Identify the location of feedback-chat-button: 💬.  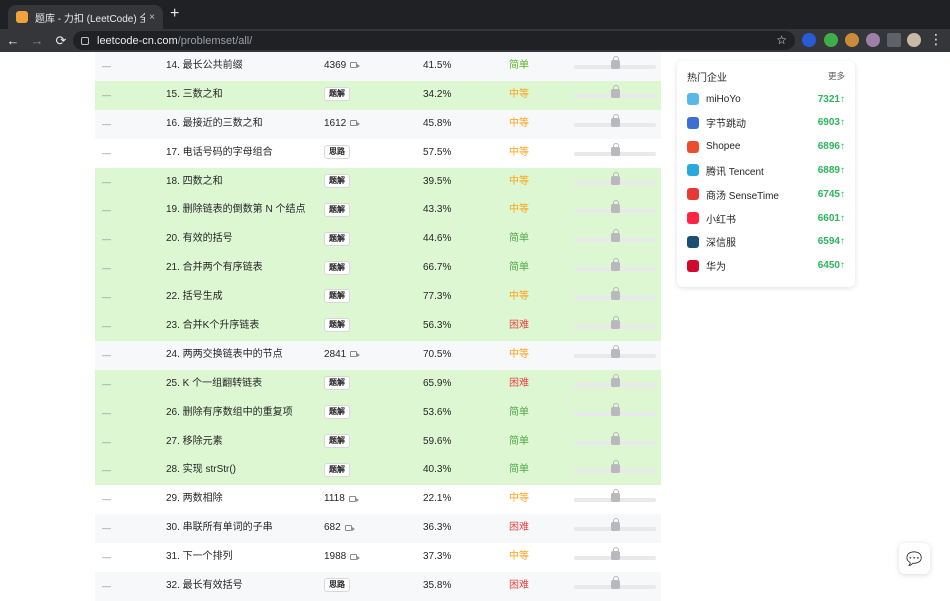
(914, 558).